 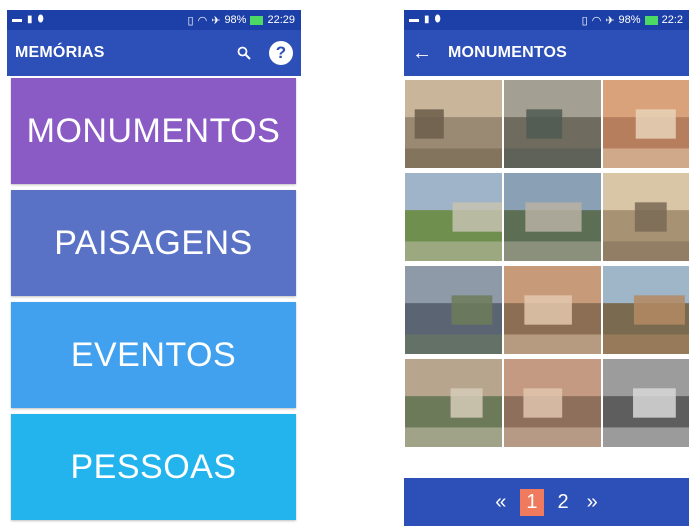 What do you see at coordinates (532, 502) in the screenshot?
I see `page-1-button: 1` at bounding box center [532, 502].